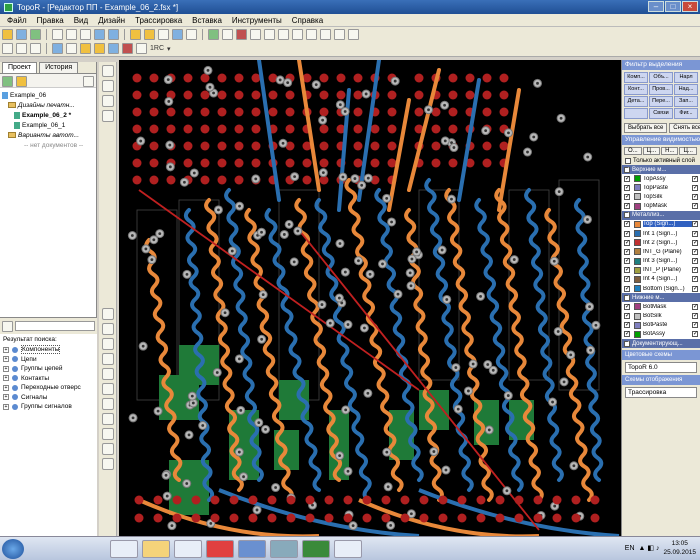  I want to click on fork-icon, so click(269, 34).